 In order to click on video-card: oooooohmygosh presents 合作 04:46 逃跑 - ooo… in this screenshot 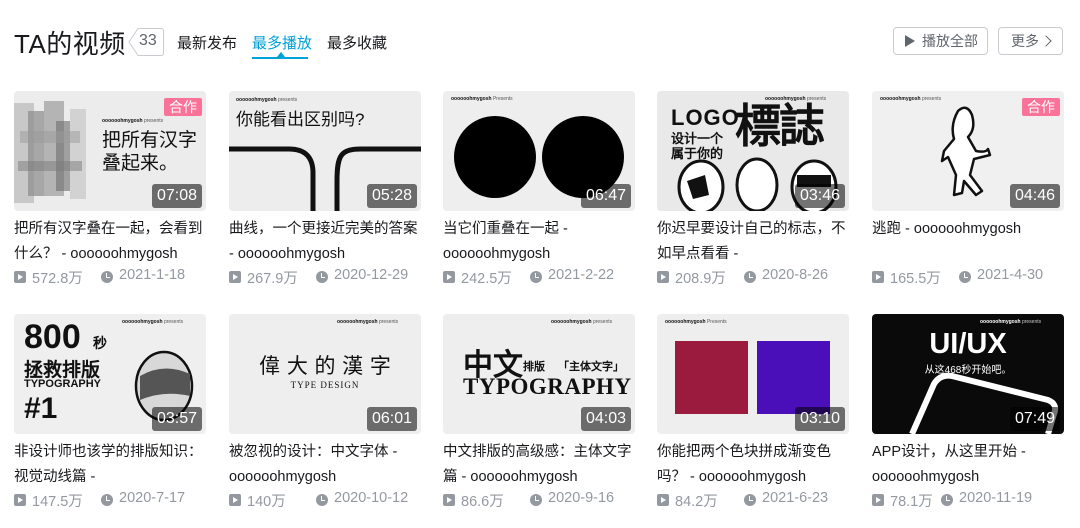, I will do `click(968, 198)`.